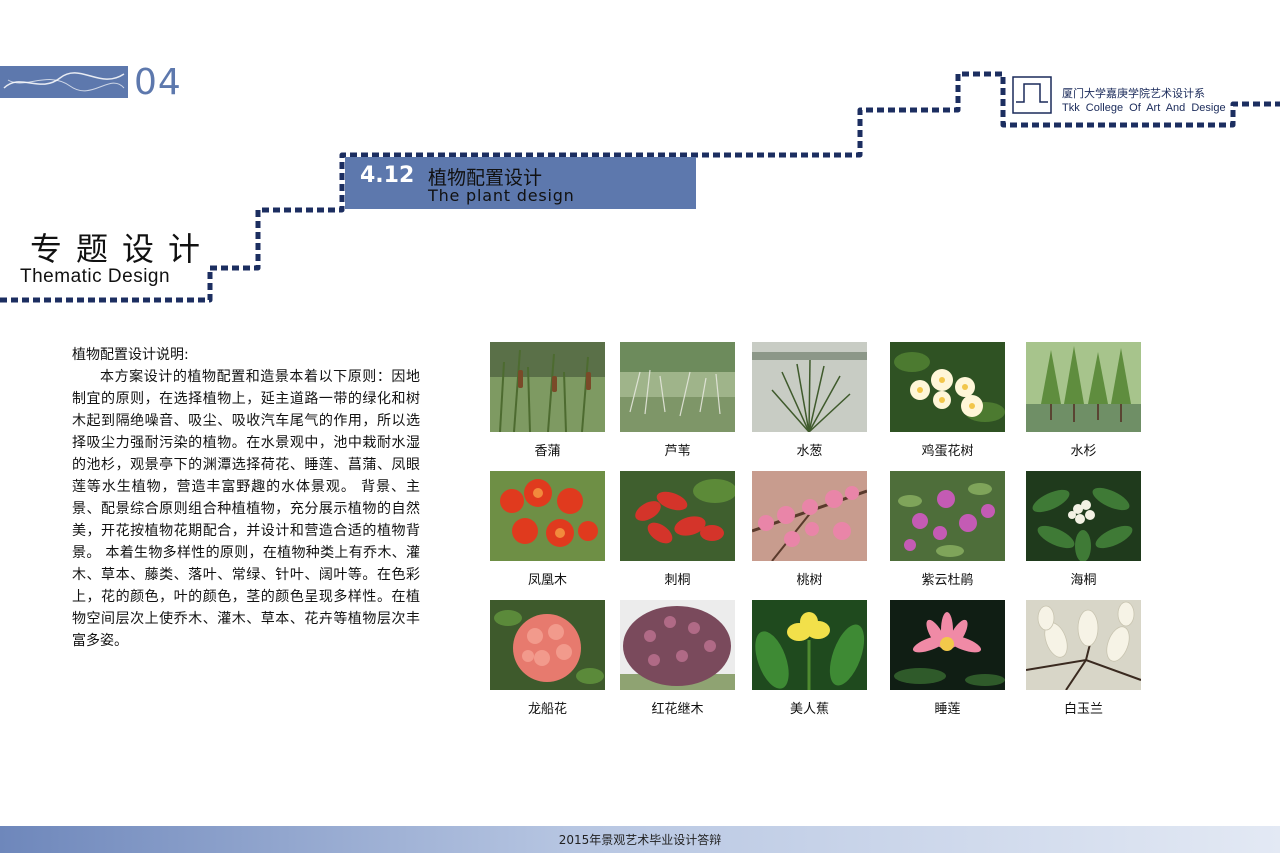 The image size is (1280, 853). Describe the element at coordinates (547, 451) in the screenshot. I see `plant-label: 香蒲` at that location.